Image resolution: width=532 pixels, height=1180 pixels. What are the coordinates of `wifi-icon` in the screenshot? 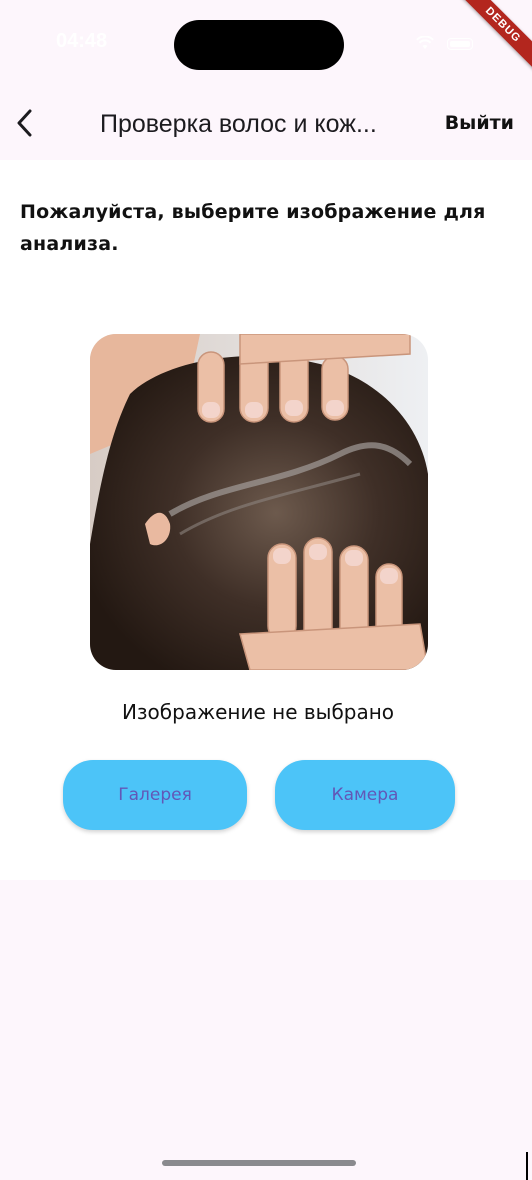 It's located at (425, 42).